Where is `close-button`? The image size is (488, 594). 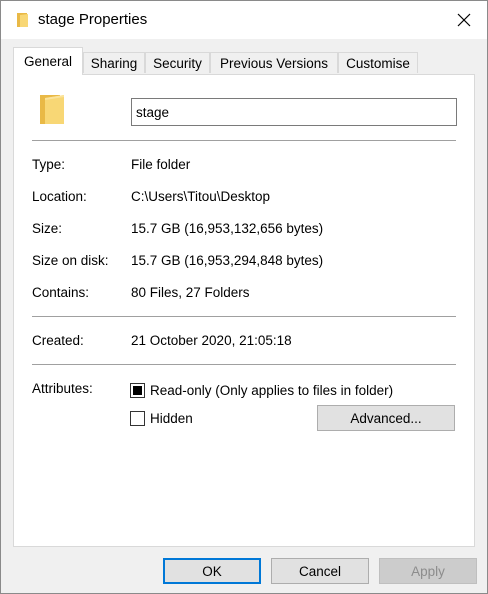 close-button is located at coordinates (464, 20).